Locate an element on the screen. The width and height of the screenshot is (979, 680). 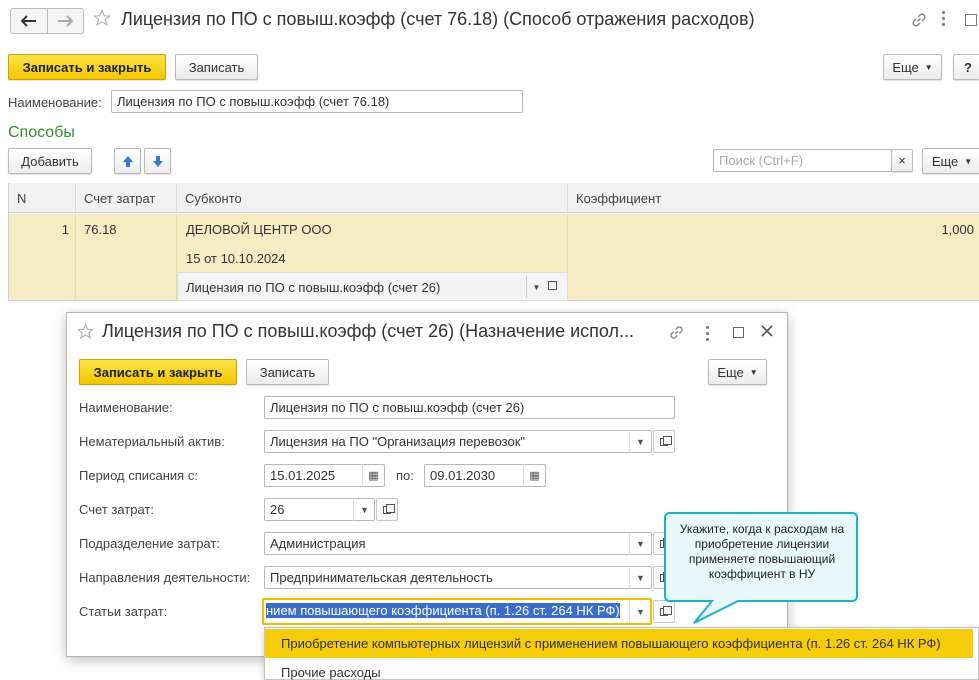
nav-buttons is located at coordinates (47, 21).